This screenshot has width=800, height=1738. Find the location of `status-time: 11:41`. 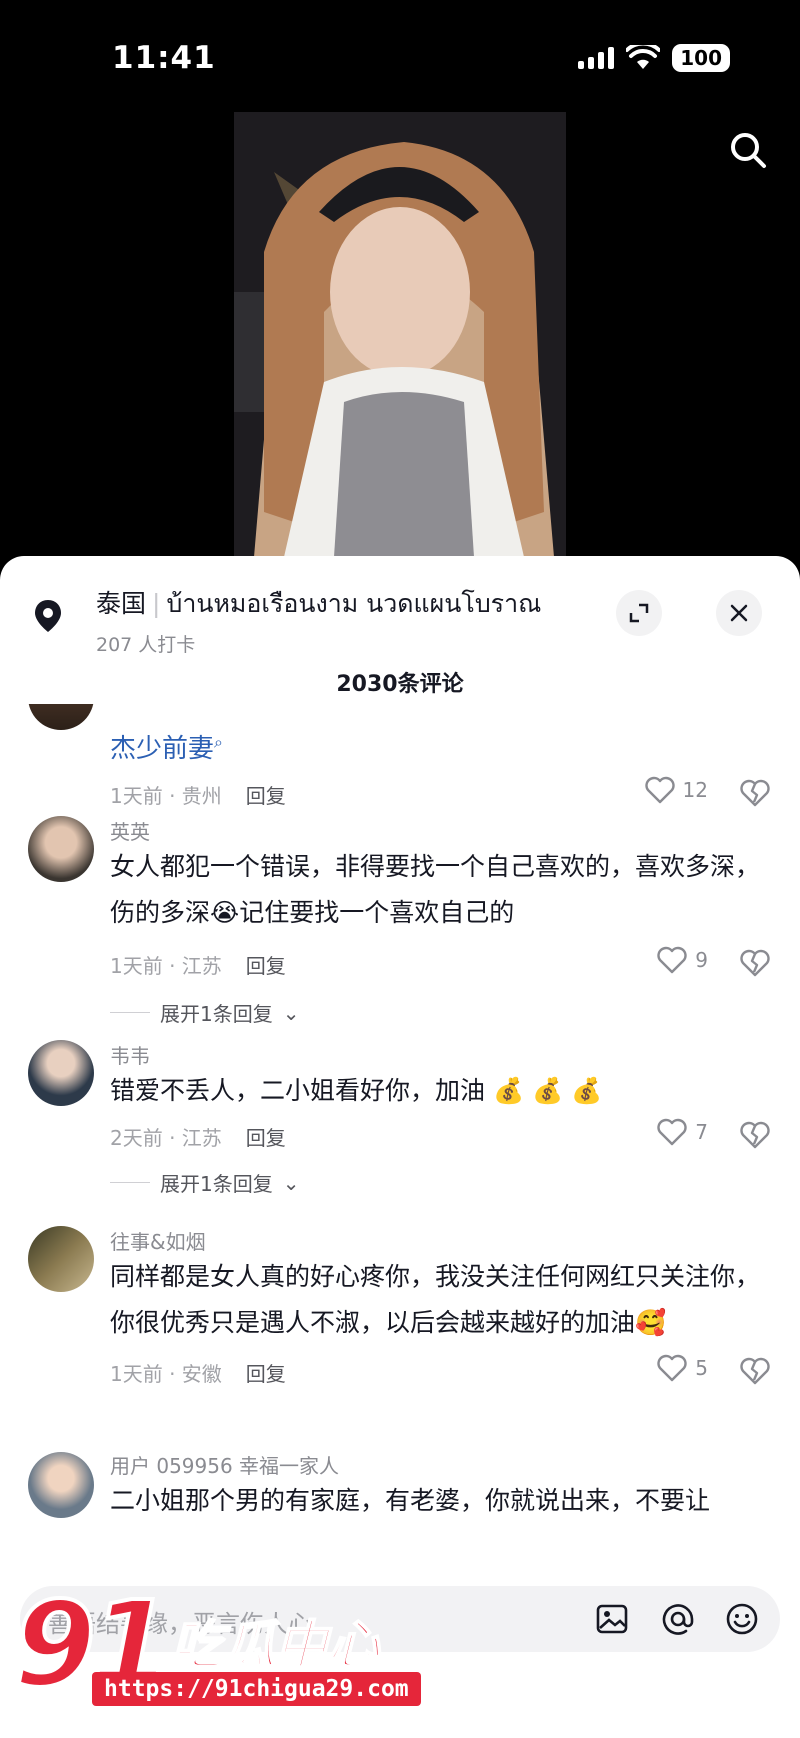

status-time: 11:41 is located at coordinates (164, 58).